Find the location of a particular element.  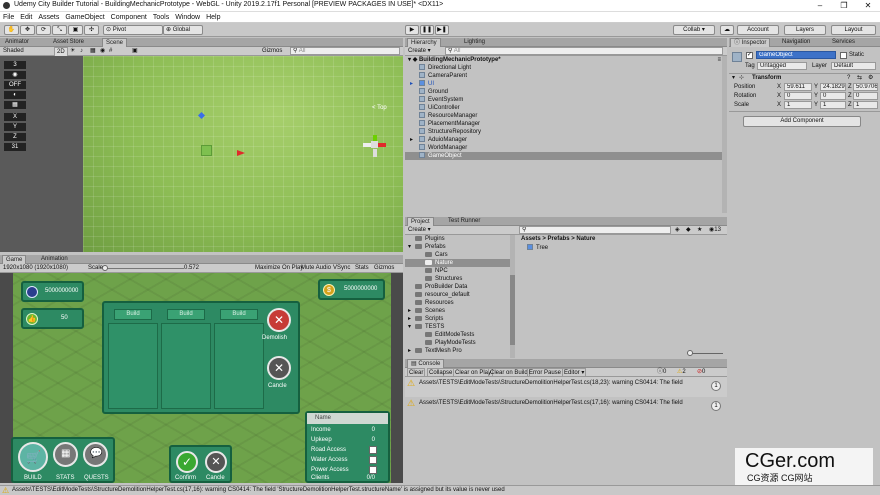

folder-item: ▾ TESTS is located at coordinates (426, 327).